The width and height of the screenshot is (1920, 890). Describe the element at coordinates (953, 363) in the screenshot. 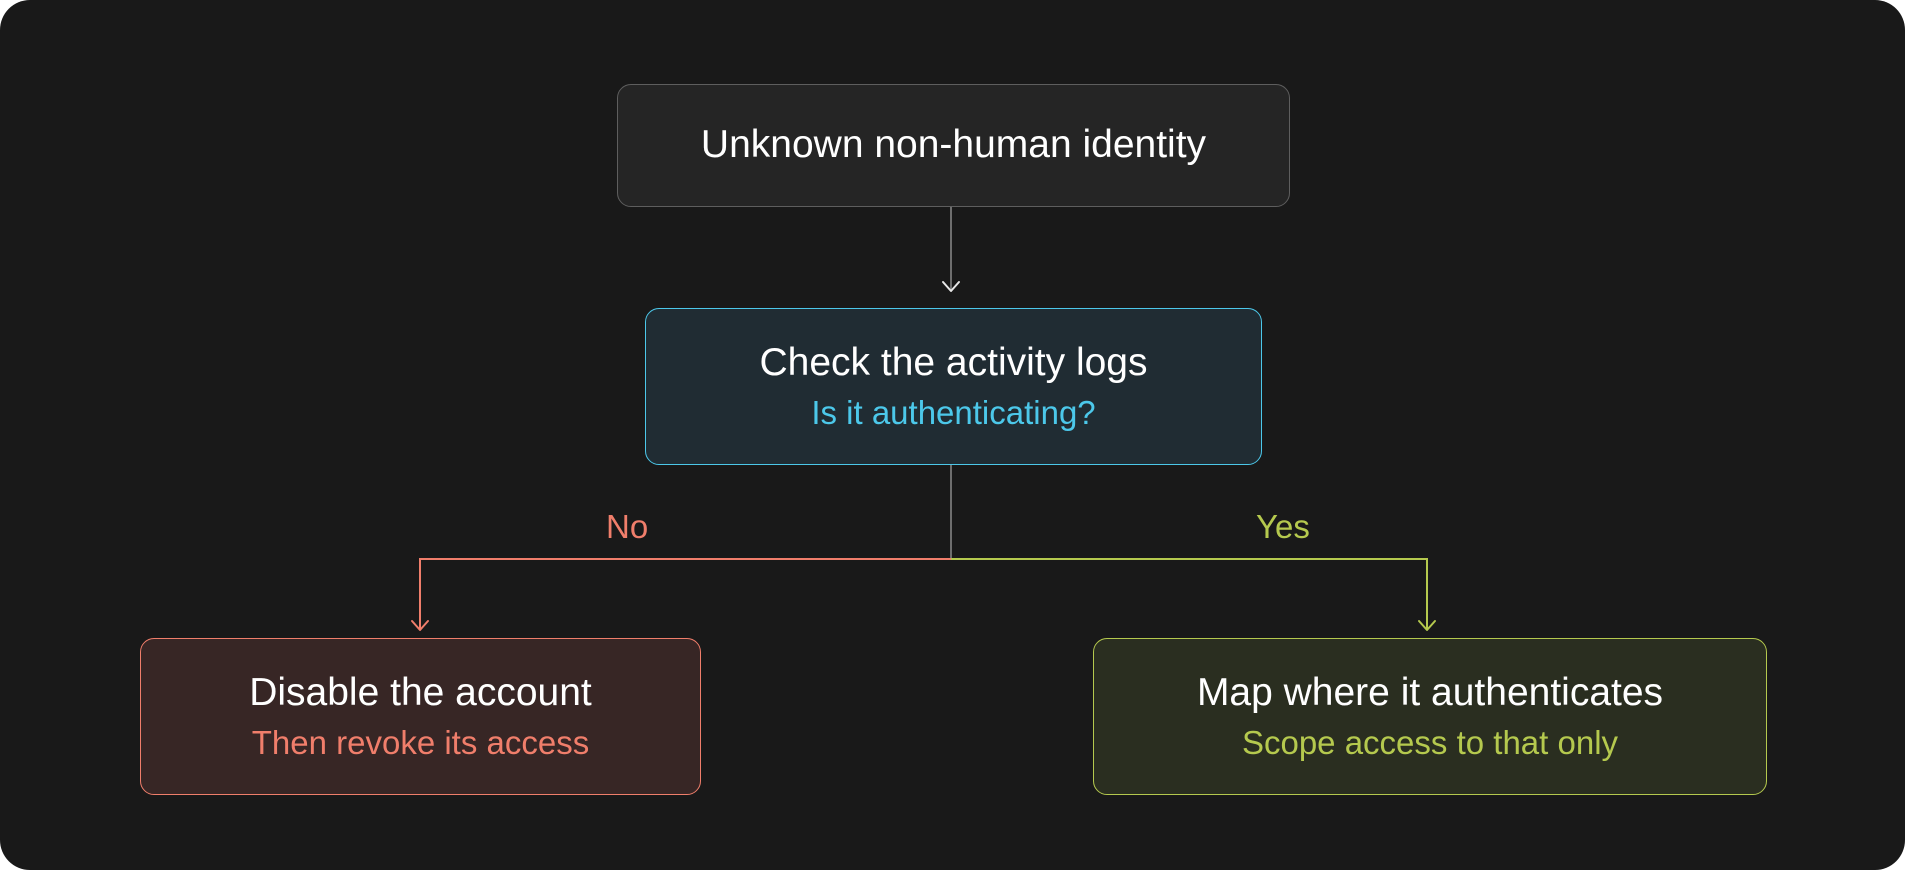

I see `node-title: Check the activity logs` at that location.